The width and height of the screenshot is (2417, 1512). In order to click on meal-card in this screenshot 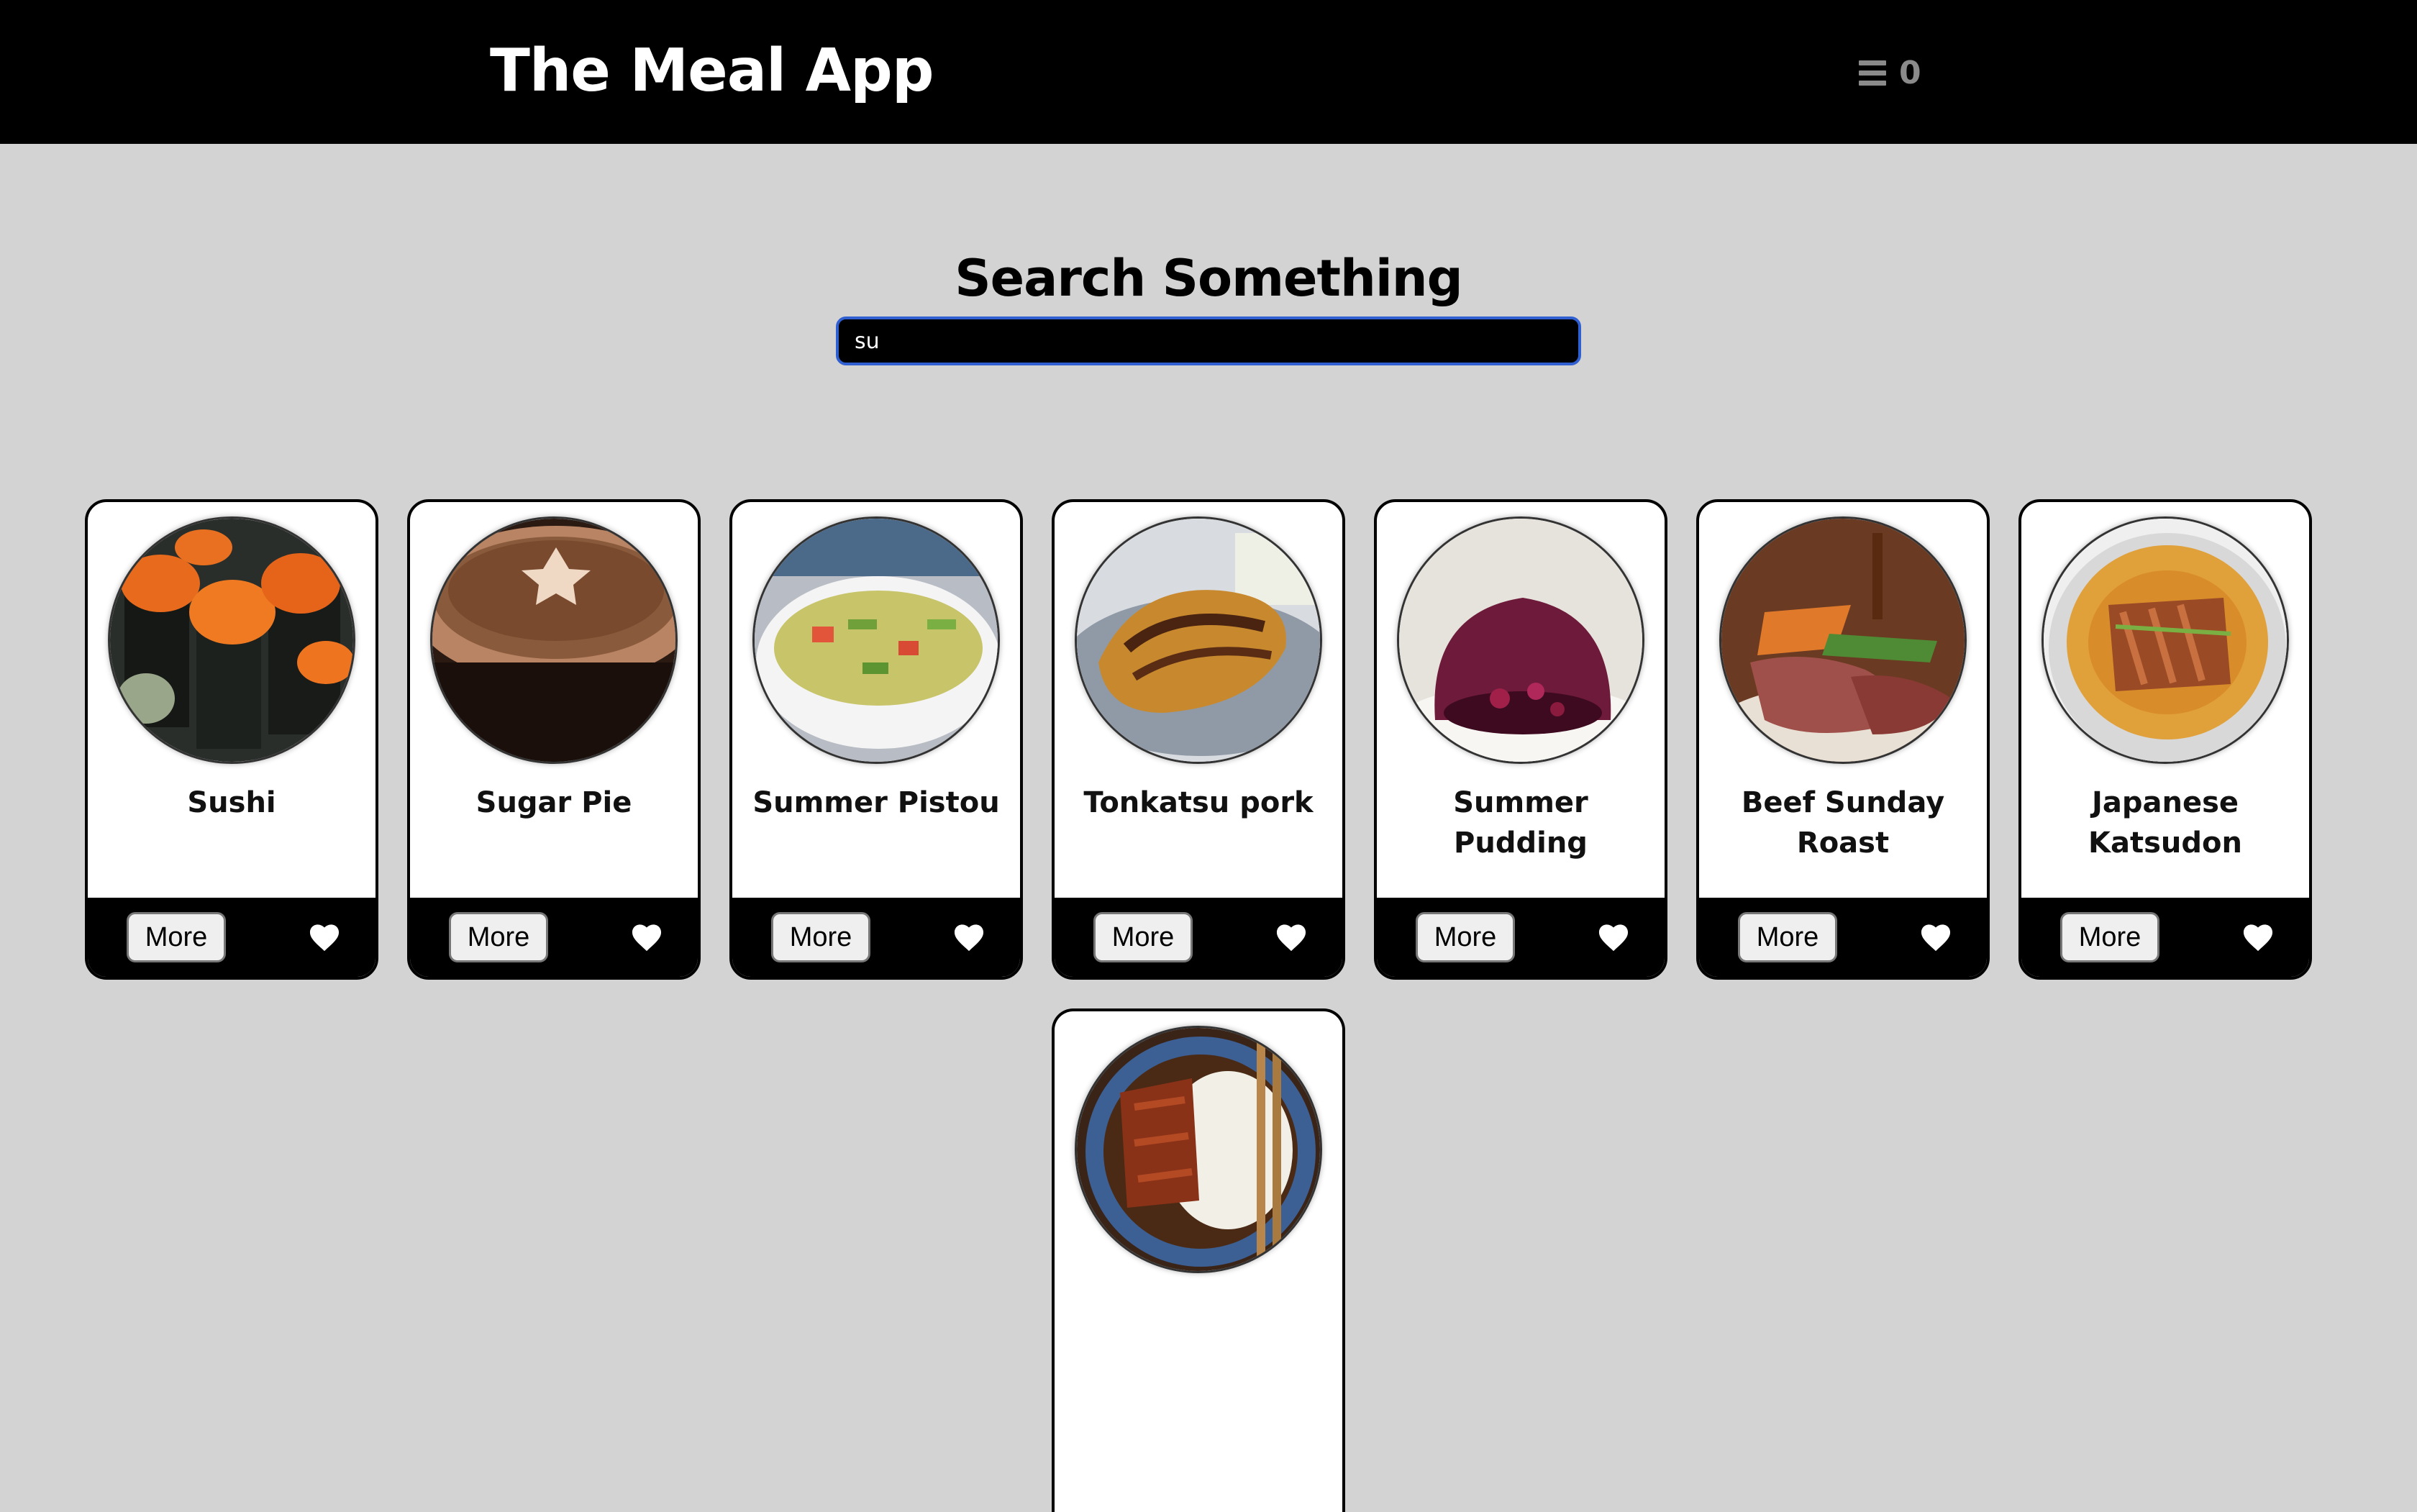, I will do `click(1199, 1260)`.